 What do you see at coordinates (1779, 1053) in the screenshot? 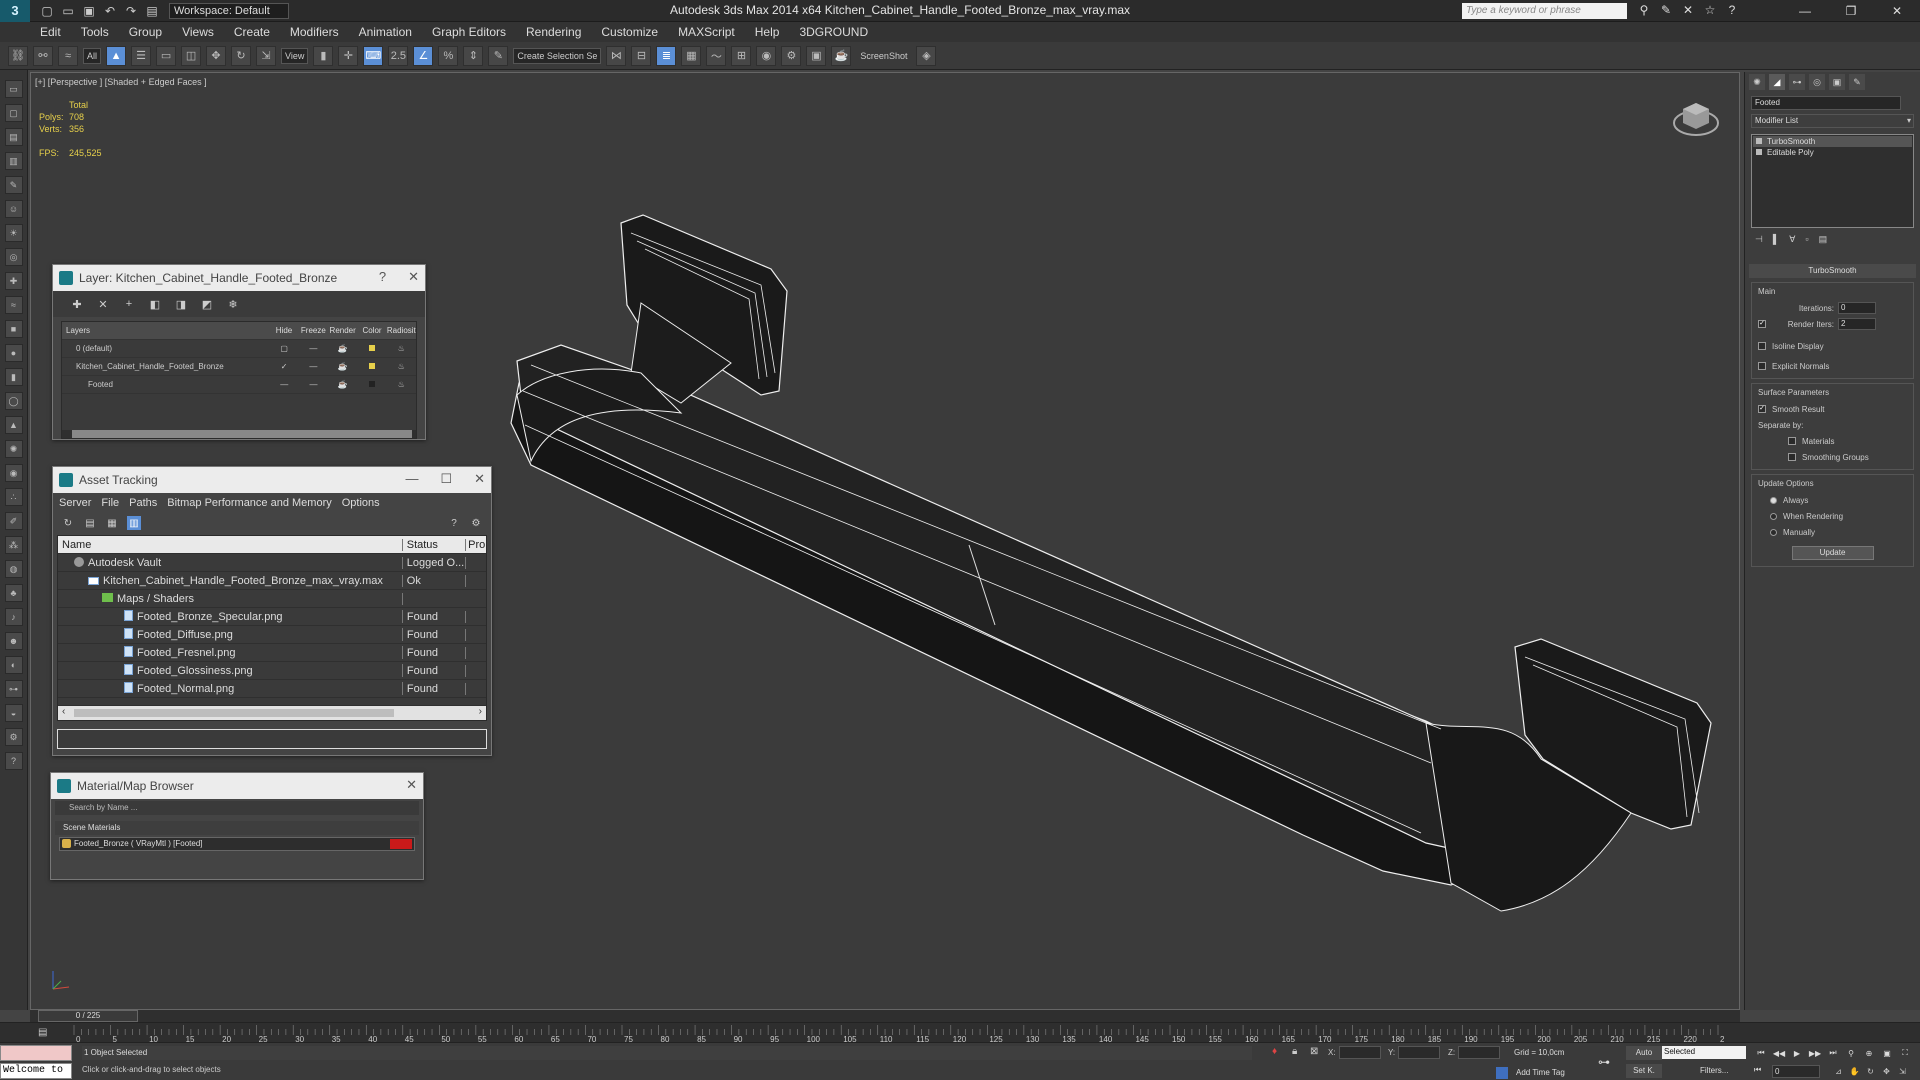
I see `previous-frame-icon: ◀◀` at bounding box center [1779, 1053].